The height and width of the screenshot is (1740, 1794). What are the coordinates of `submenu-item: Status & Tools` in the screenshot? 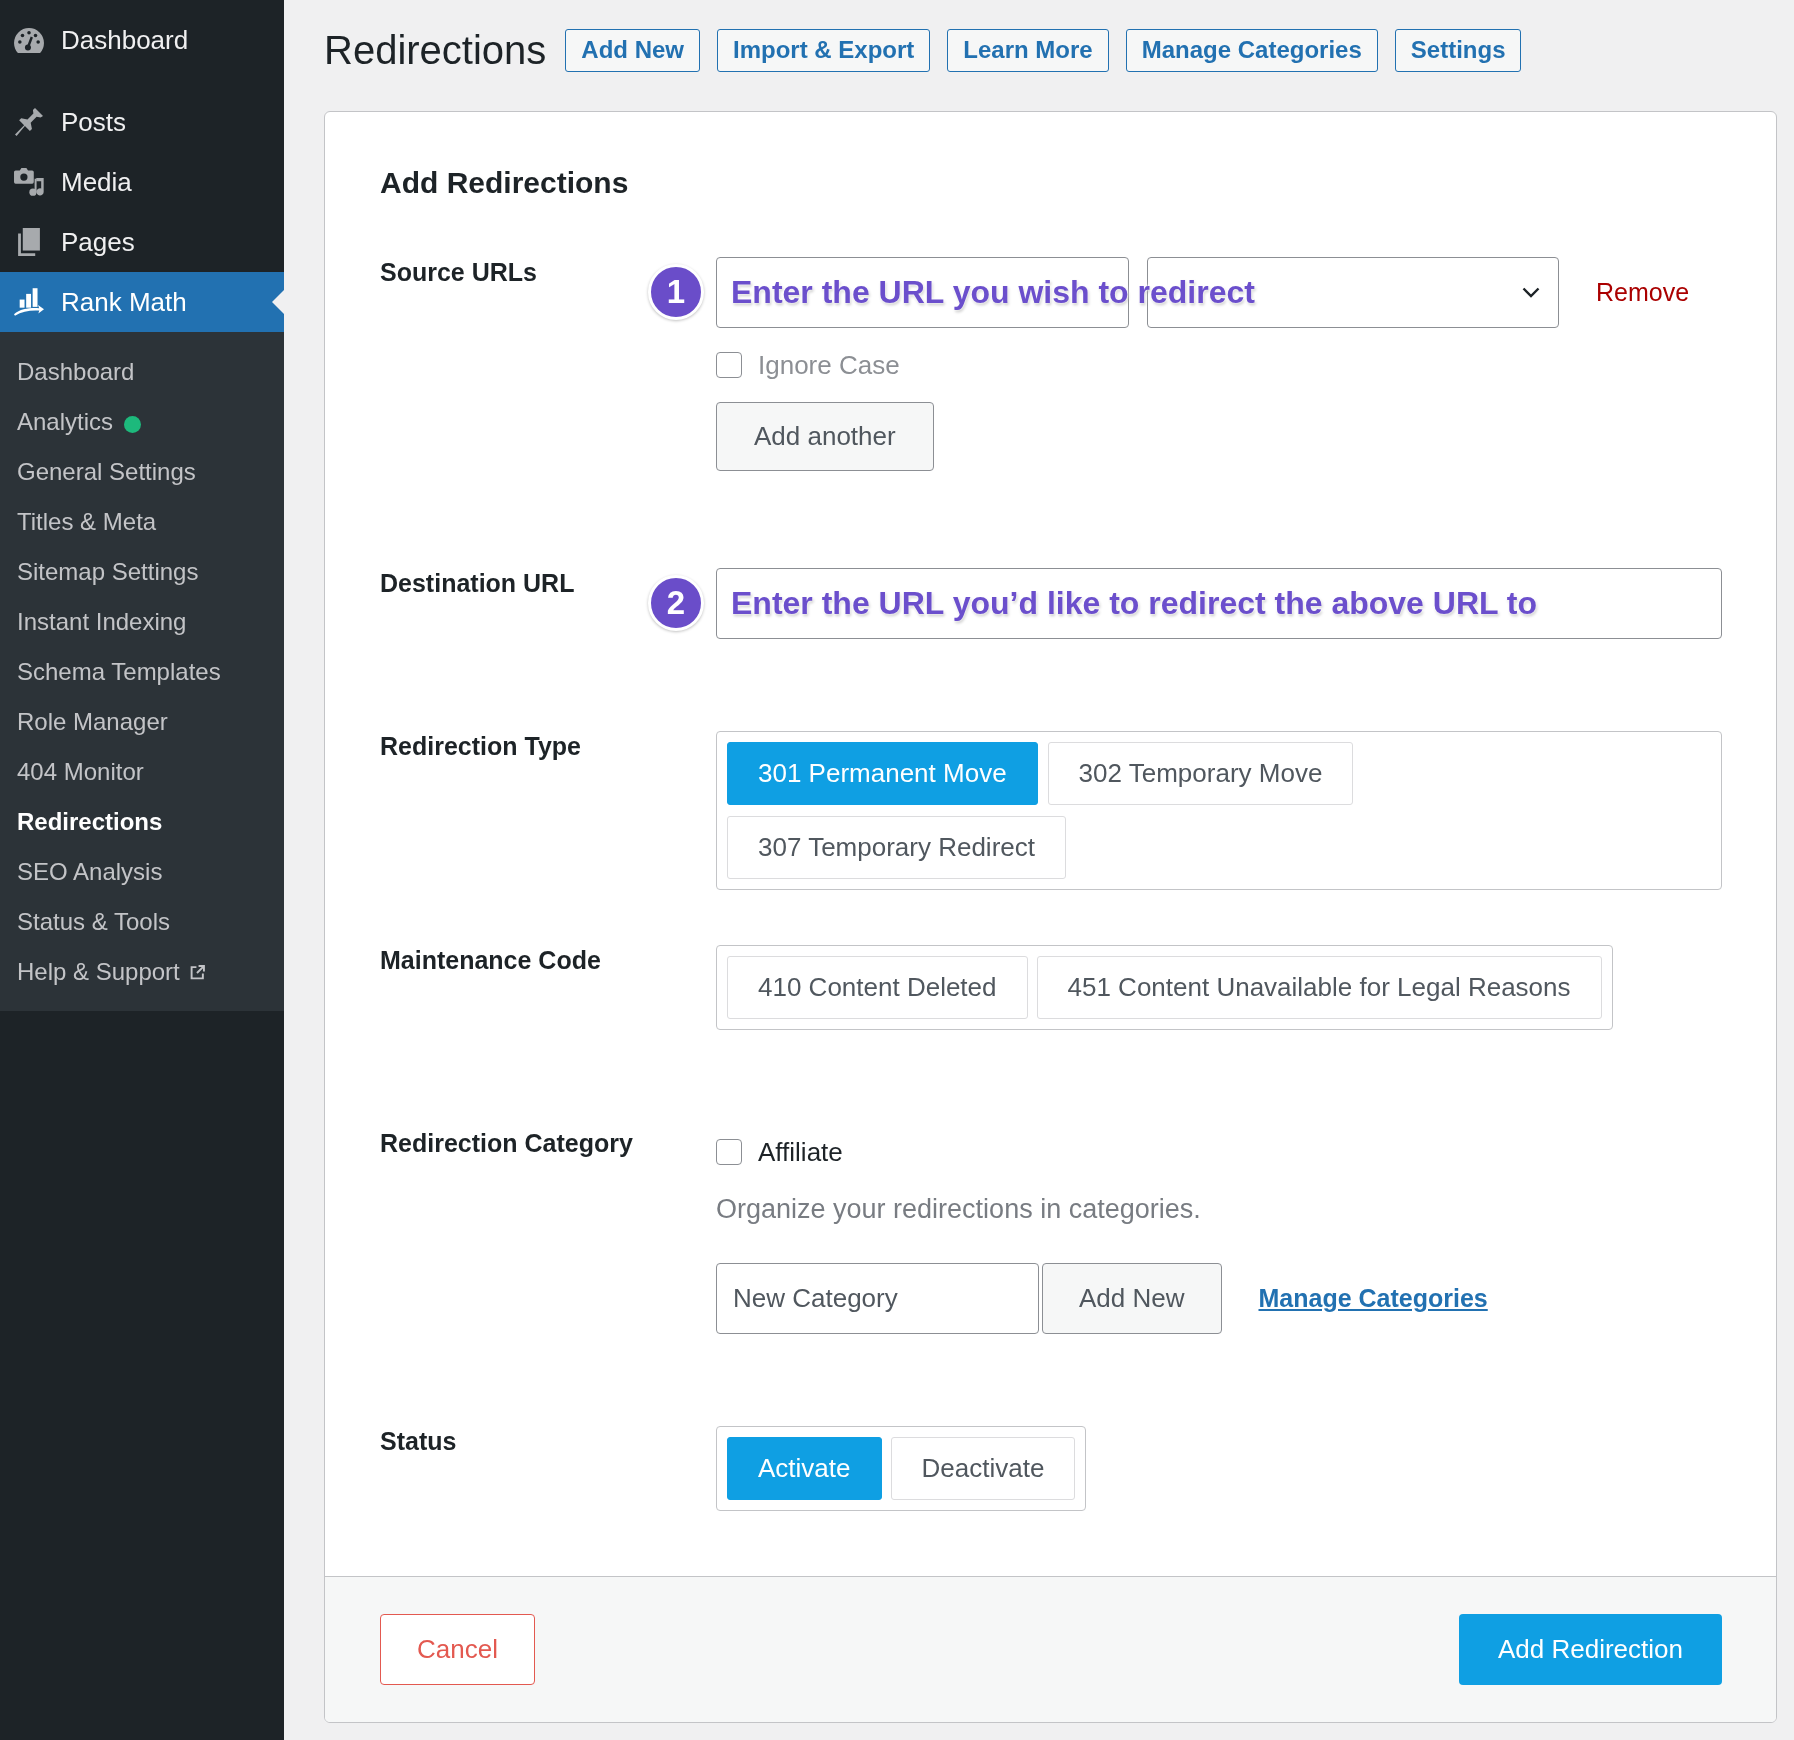 It's located at (142, 922).